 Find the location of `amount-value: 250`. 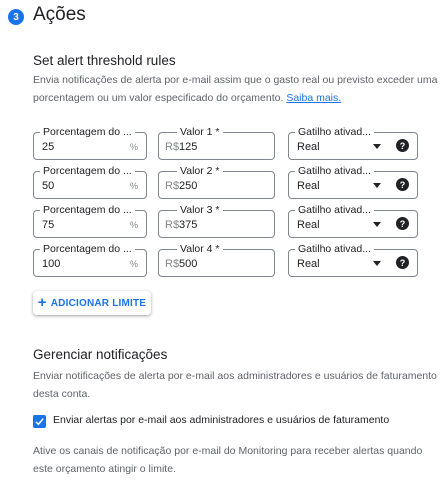

amount-value: 250 is located at coordinates (188, 186).